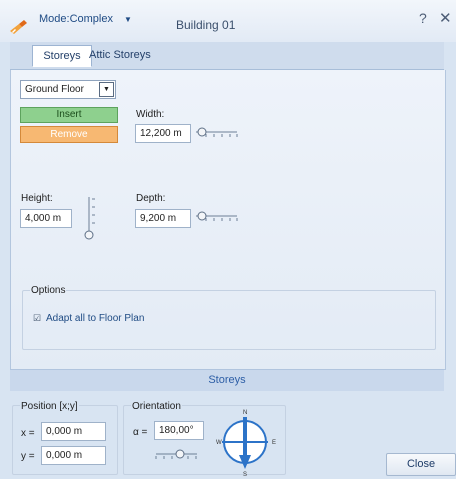  Describe the element at coordinates (216, 216) in the screenshot. I see `depth-slider` at that location.